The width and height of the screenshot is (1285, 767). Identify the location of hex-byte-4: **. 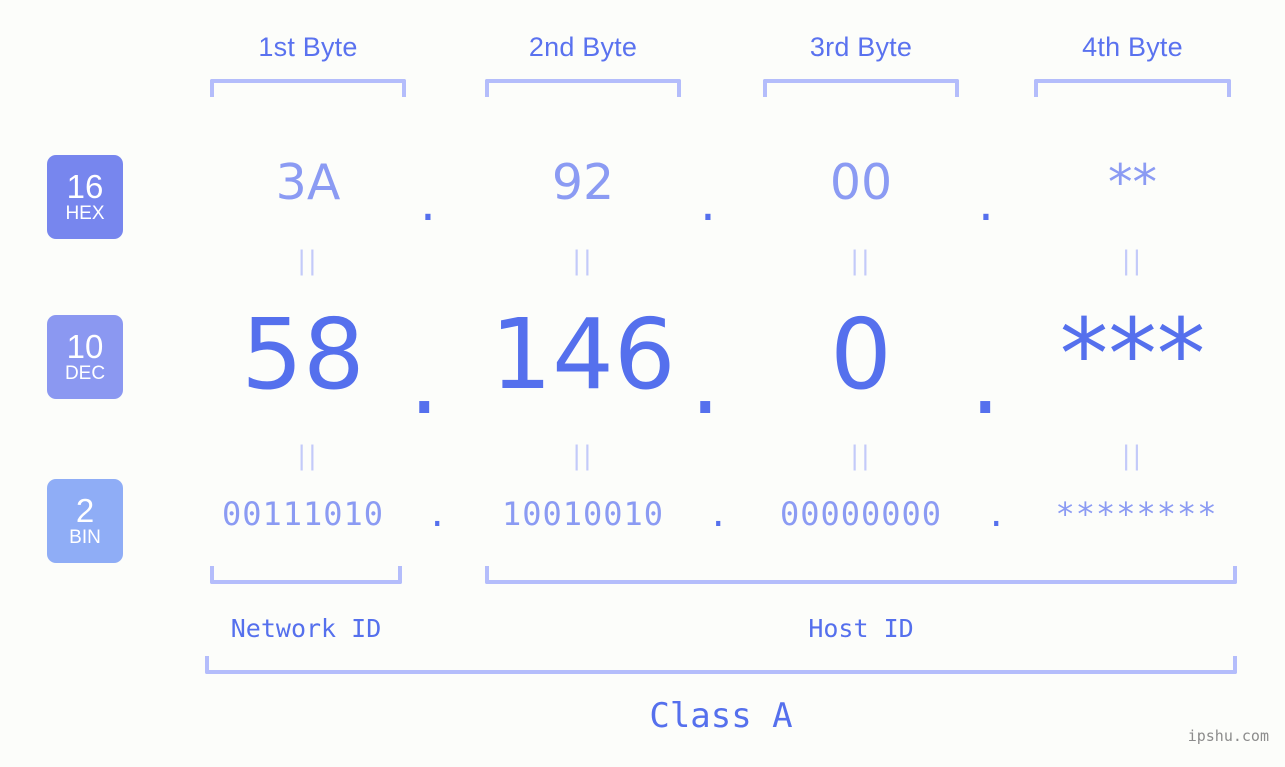
(1132, 182).